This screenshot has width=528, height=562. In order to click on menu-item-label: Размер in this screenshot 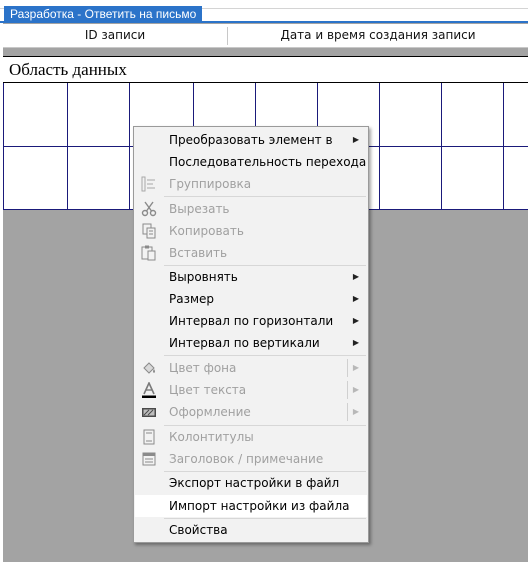, I will do `click(192, 299)`.